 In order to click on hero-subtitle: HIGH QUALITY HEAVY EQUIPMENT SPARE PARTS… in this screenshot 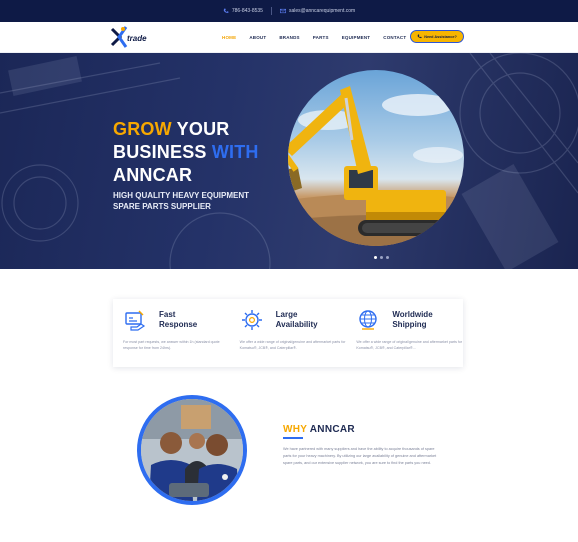, I will do `click(181, 201)`.